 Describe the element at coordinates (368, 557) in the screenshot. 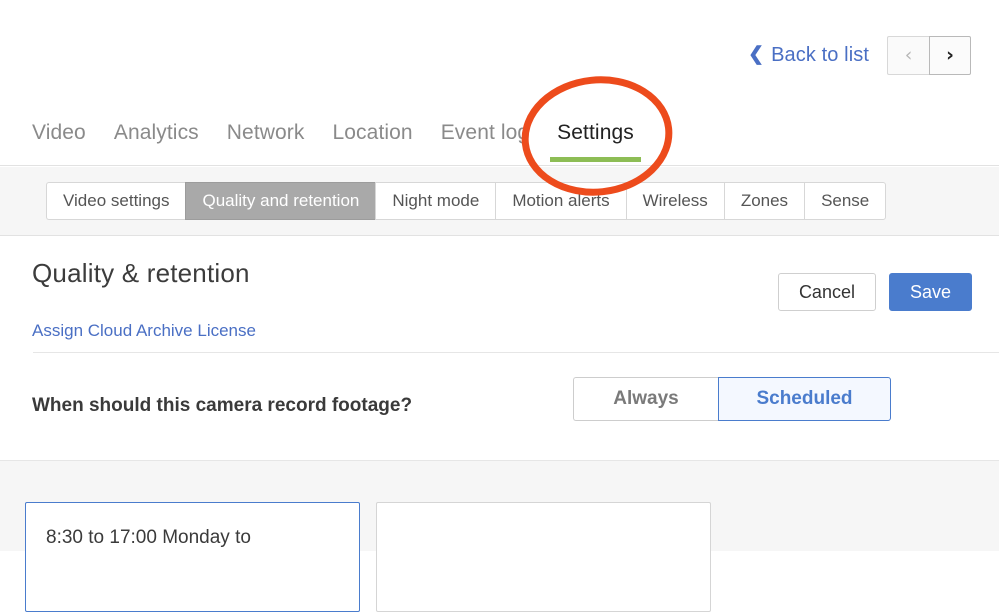

I see `schedule-card-list: 8:30 to 17:00 Monday to` at that location.